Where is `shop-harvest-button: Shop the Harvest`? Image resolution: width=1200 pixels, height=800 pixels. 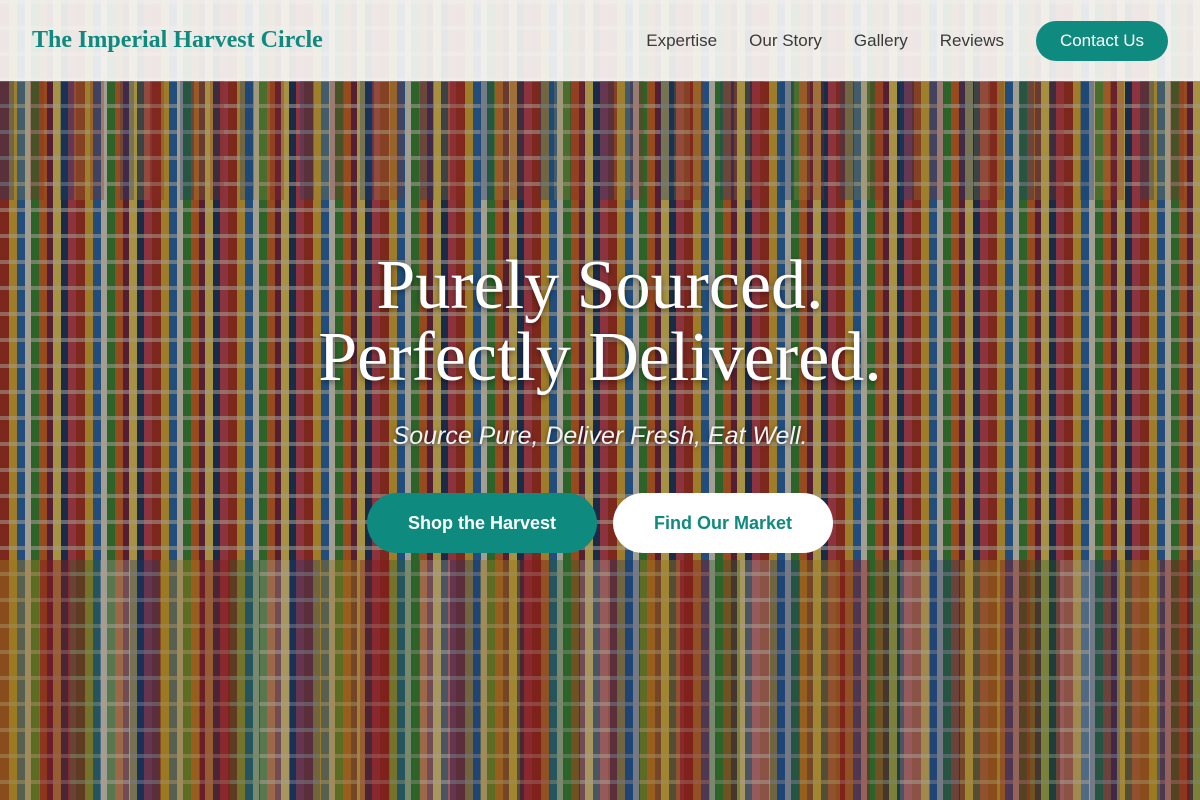
shop-harvest-button: Shop the Harvest is located at coordinates (482, 523).